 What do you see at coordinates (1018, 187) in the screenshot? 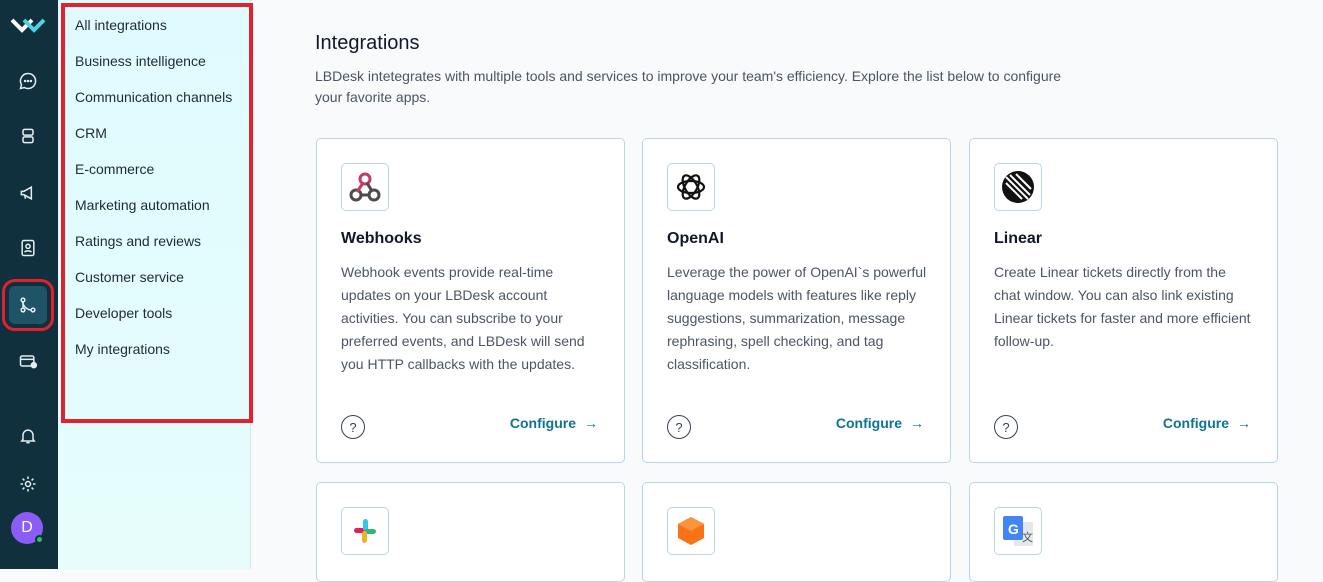
I see `linear-icon` at bounding box center [1018, 187].